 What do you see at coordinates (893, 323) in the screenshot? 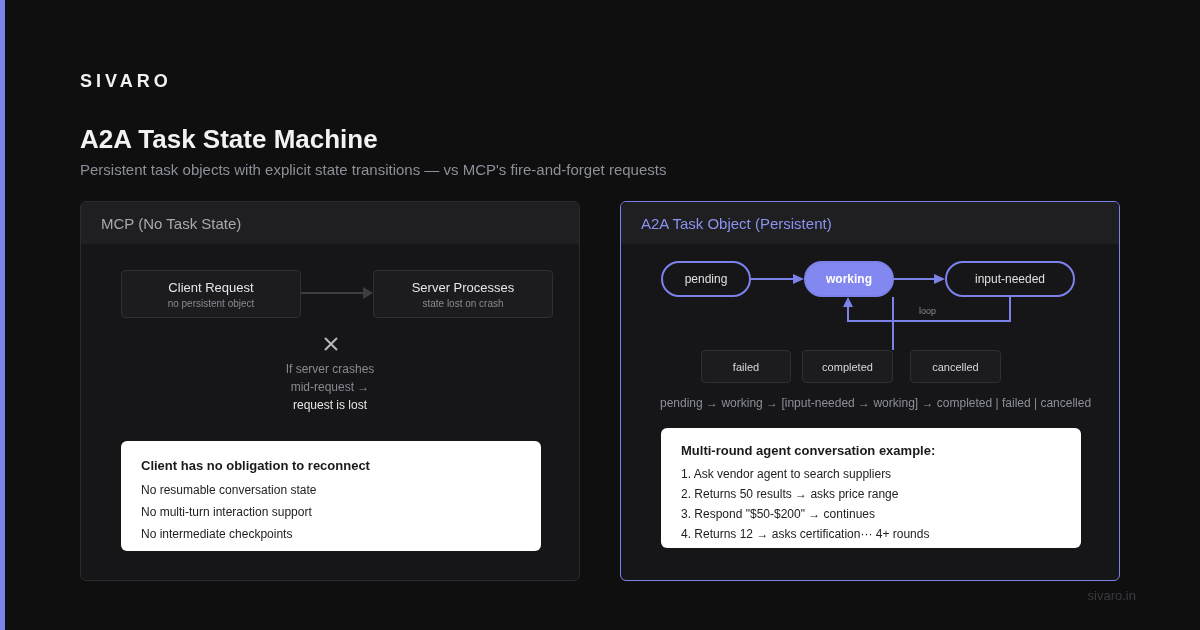
I see `connector-line` at bounding box center [893, 323].